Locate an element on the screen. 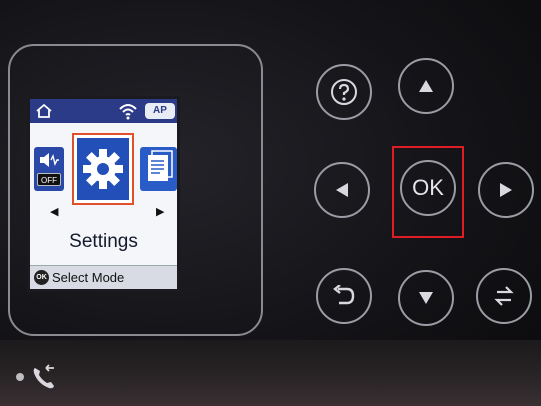 The image size is (541, 406). lcd-screen: AP OFF ◀ ▶ Settings OK Select Mode is located at coordinates (103, 194).